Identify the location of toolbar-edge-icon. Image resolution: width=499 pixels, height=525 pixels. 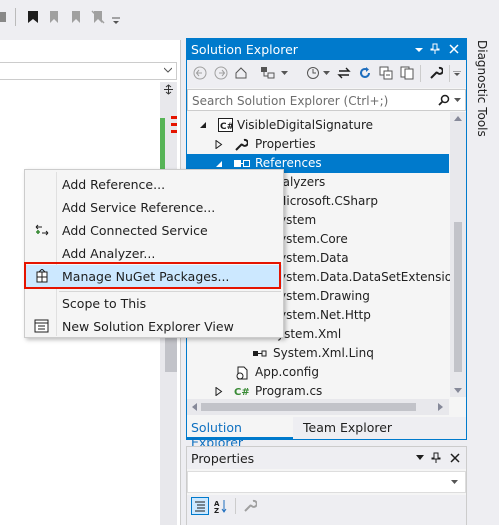
(4, 17).